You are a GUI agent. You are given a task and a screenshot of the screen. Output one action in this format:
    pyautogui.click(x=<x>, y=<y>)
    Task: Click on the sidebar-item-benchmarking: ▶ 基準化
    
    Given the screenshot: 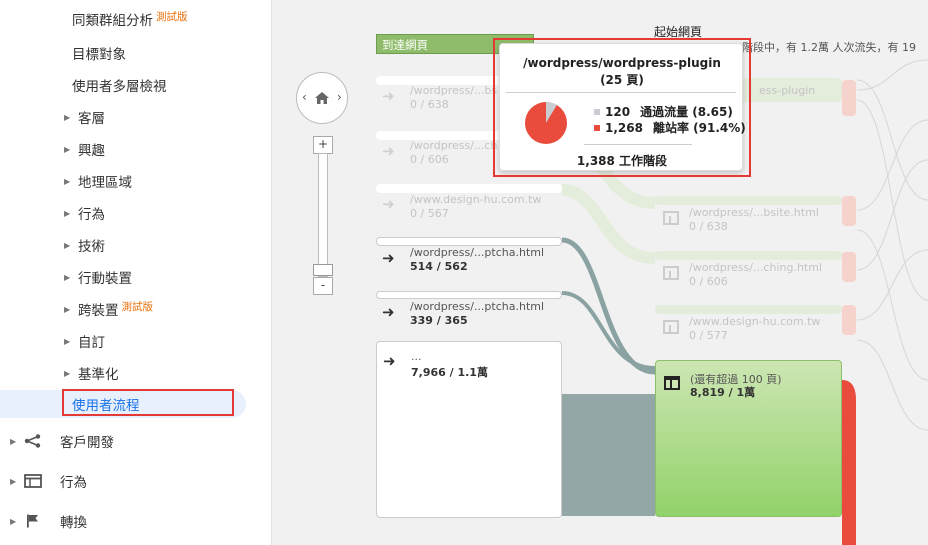 What is the action you would take?
    pyautogui.click(x=136, y=373)
    